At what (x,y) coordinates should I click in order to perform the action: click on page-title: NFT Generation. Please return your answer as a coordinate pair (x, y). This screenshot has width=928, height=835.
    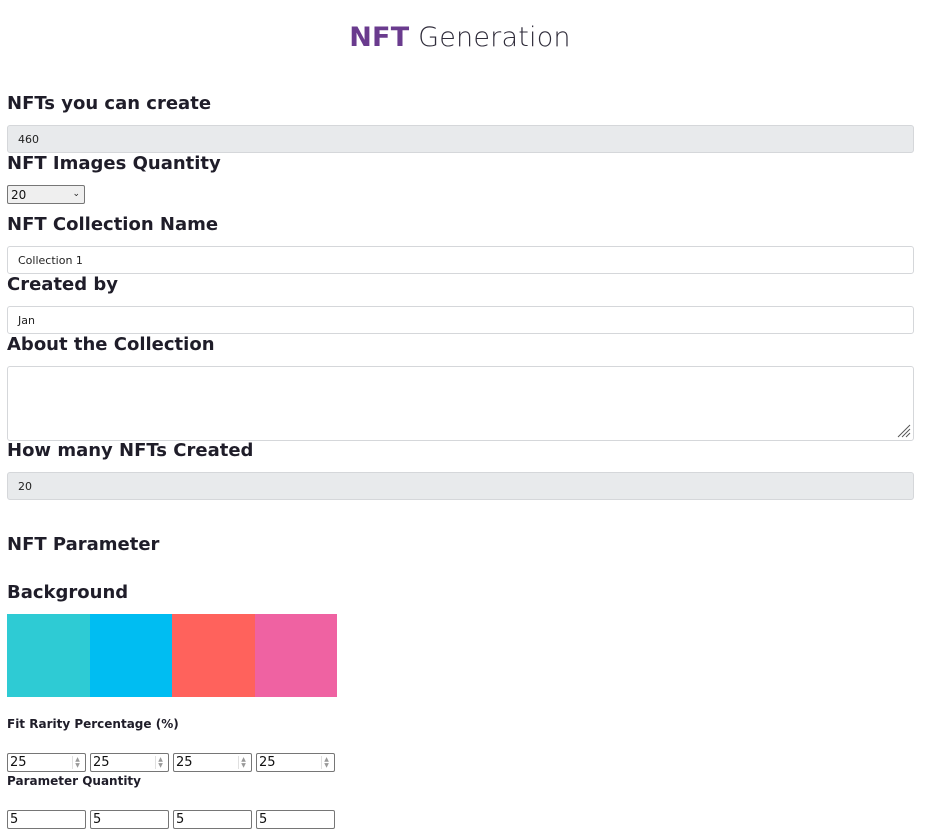
    Looking at the image, I should click on (460, 37).